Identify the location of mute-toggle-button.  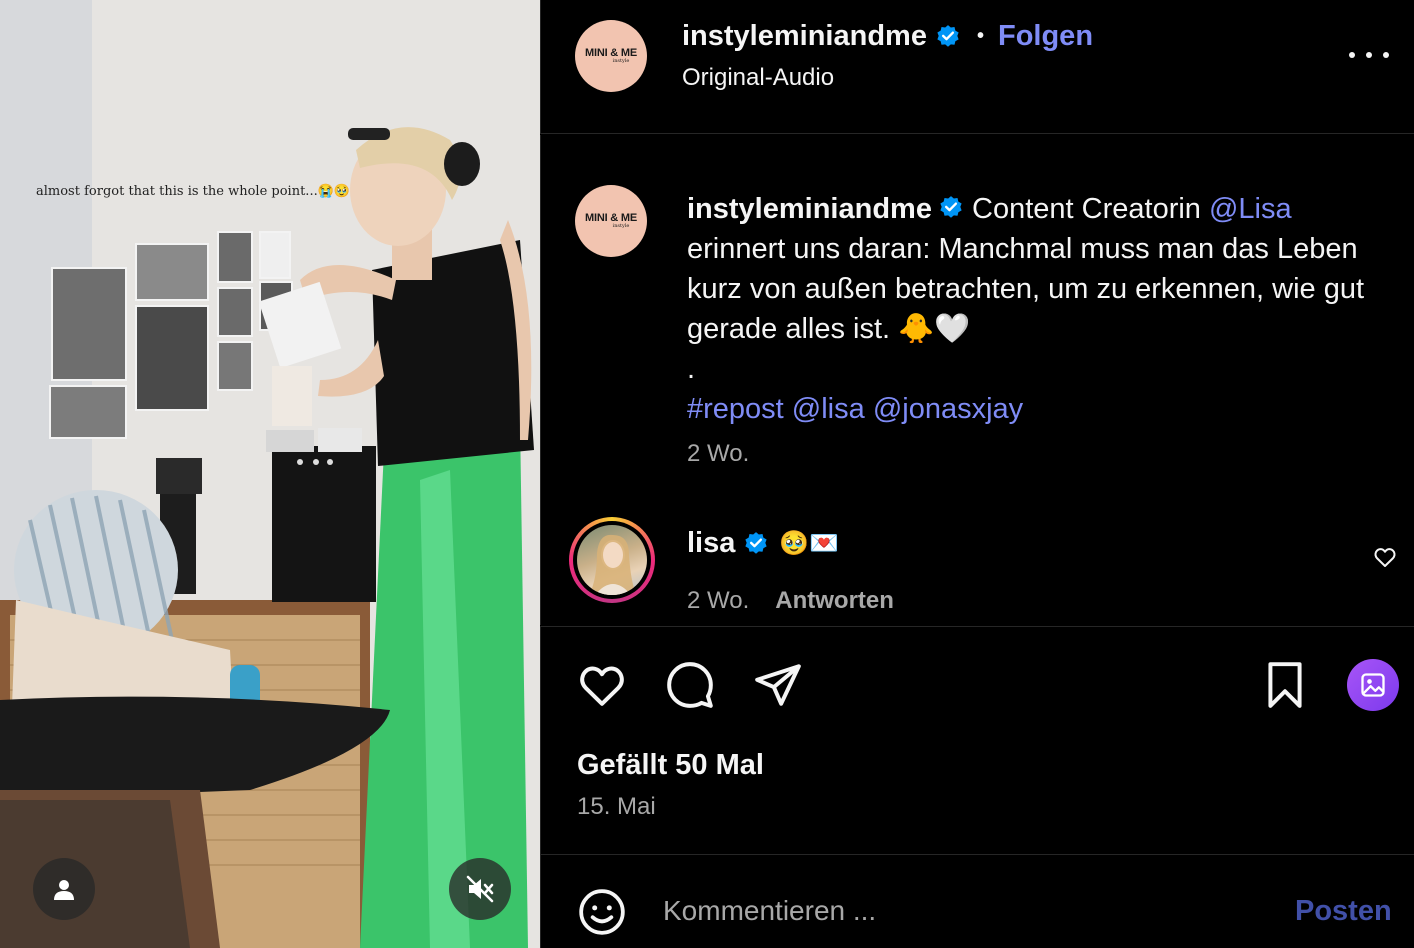
(480, 889).